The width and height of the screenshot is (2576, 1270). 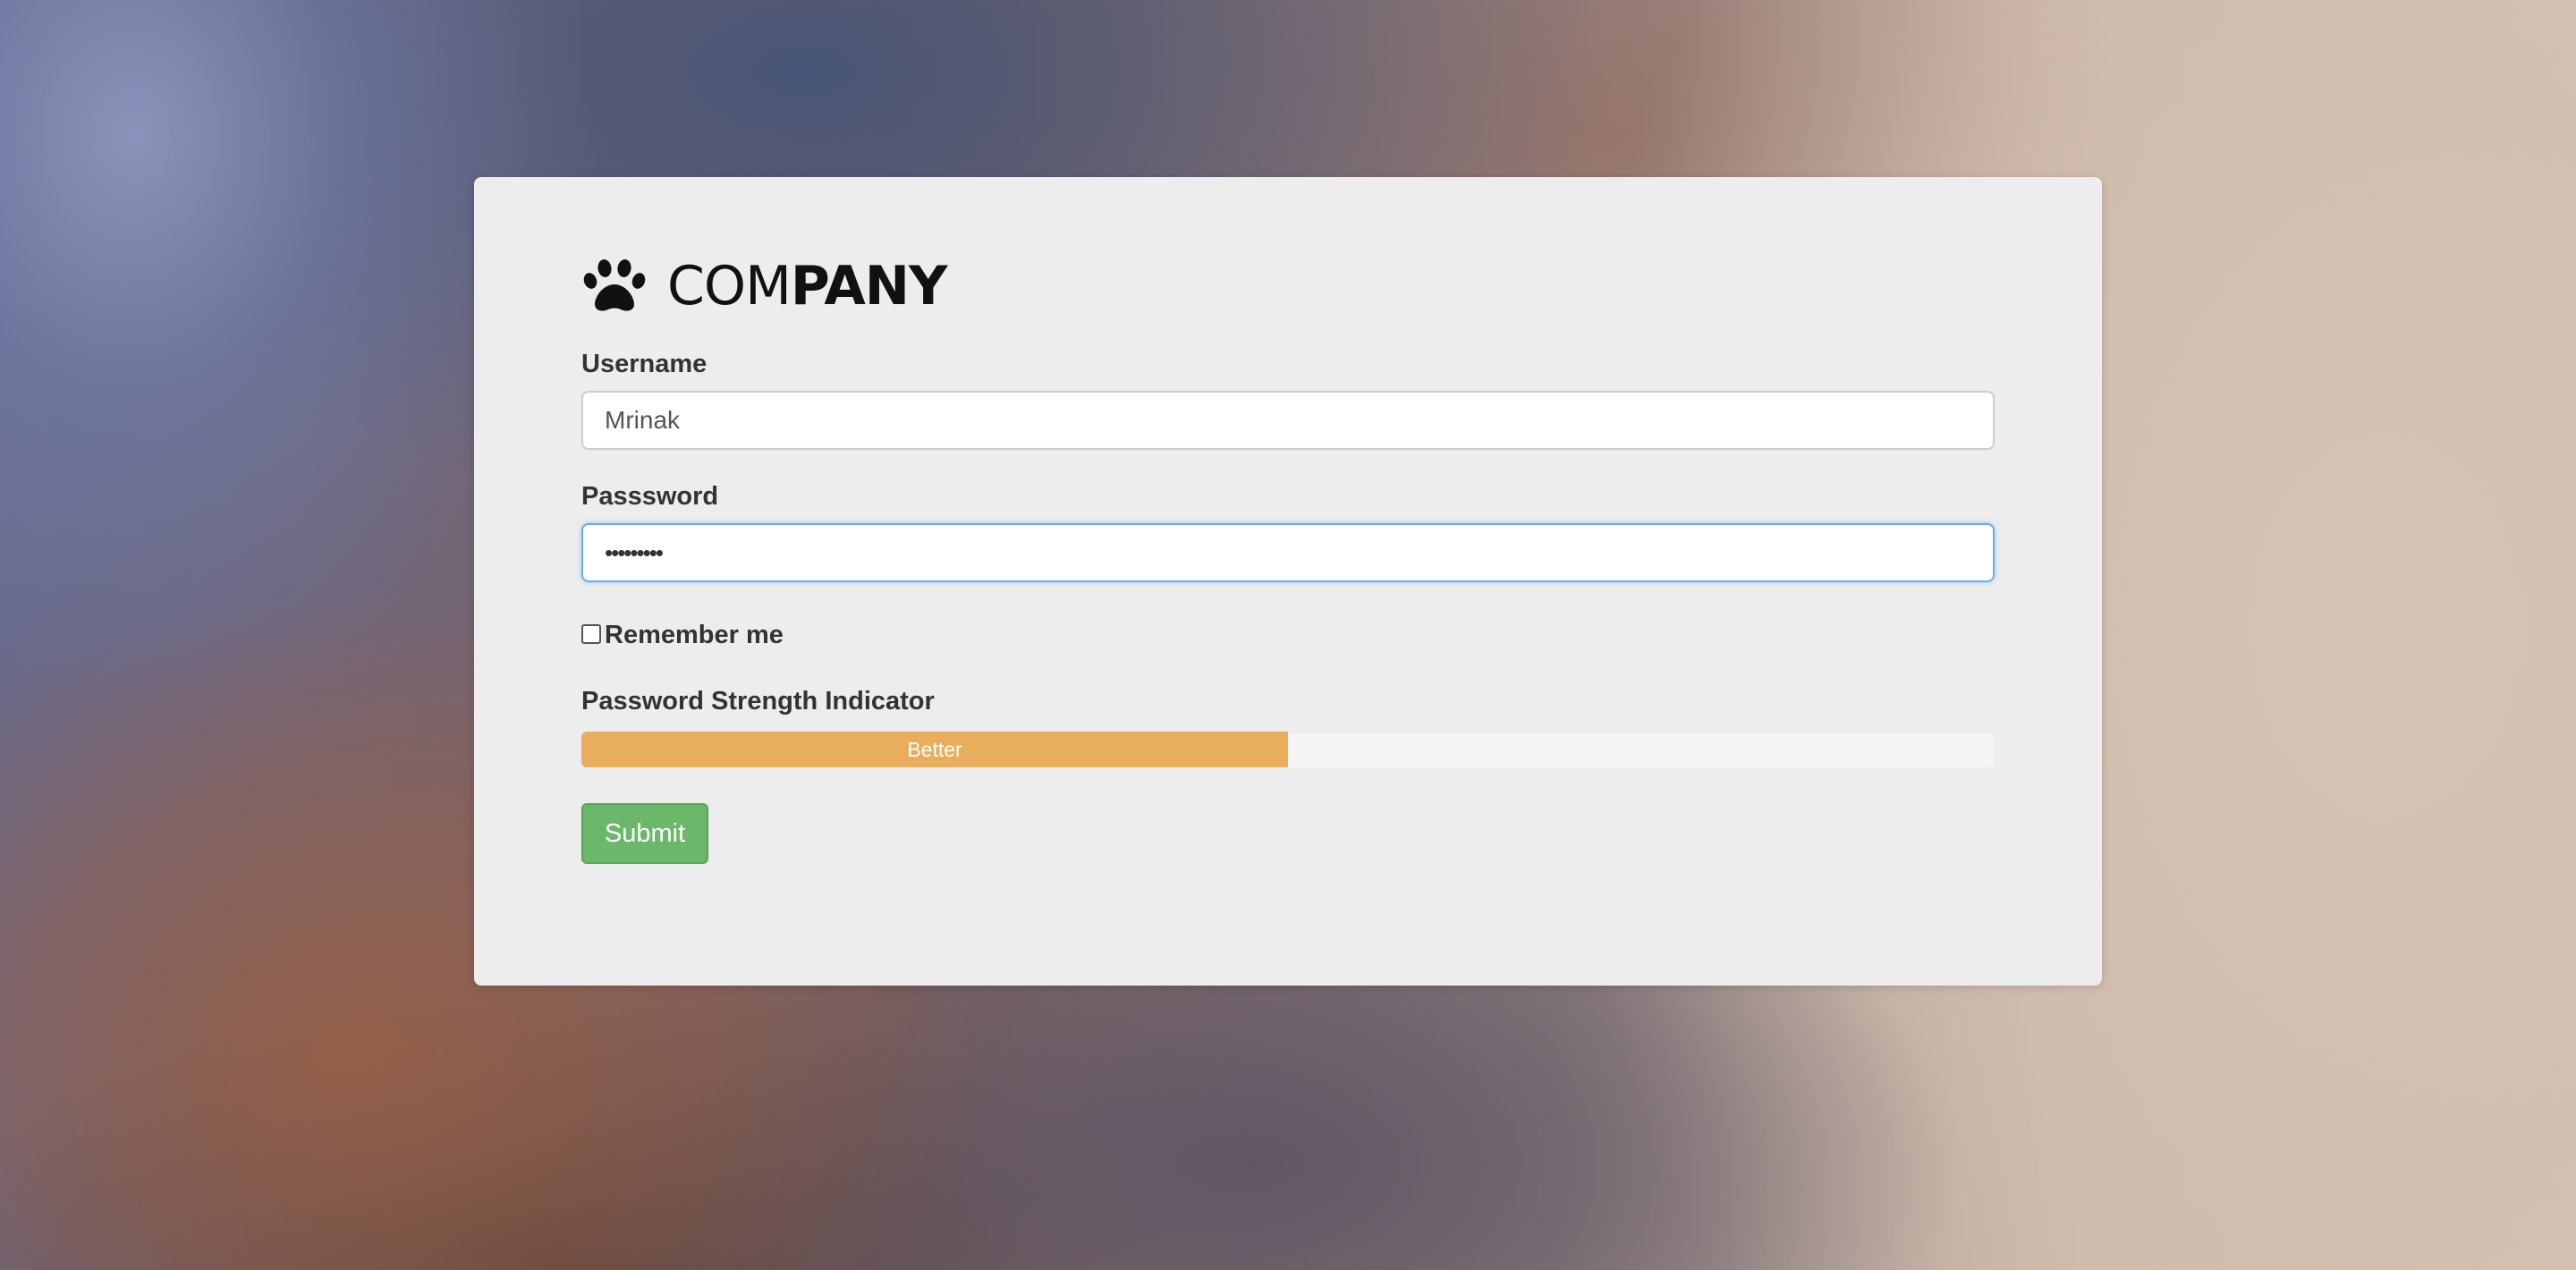 What do you see at coordinates (934, 749) in the screenshot?
I see `password-strength-bar: Better` at bounding box center [934, 749].